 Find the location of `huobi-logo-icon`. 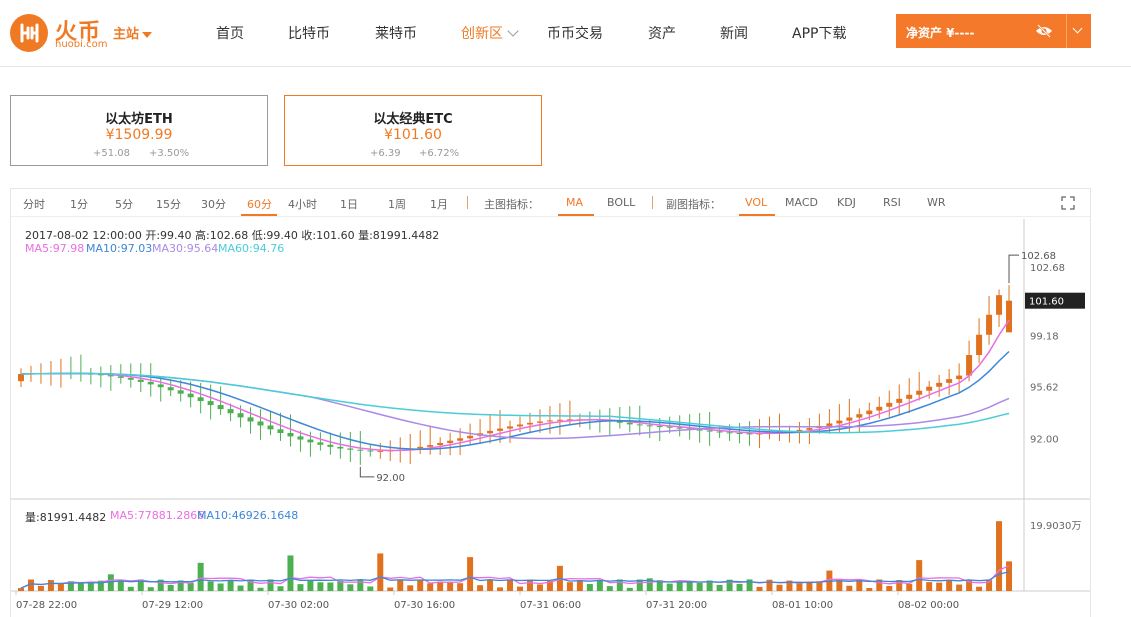

huobi-logo-icon is located at coordinates (29, 33).